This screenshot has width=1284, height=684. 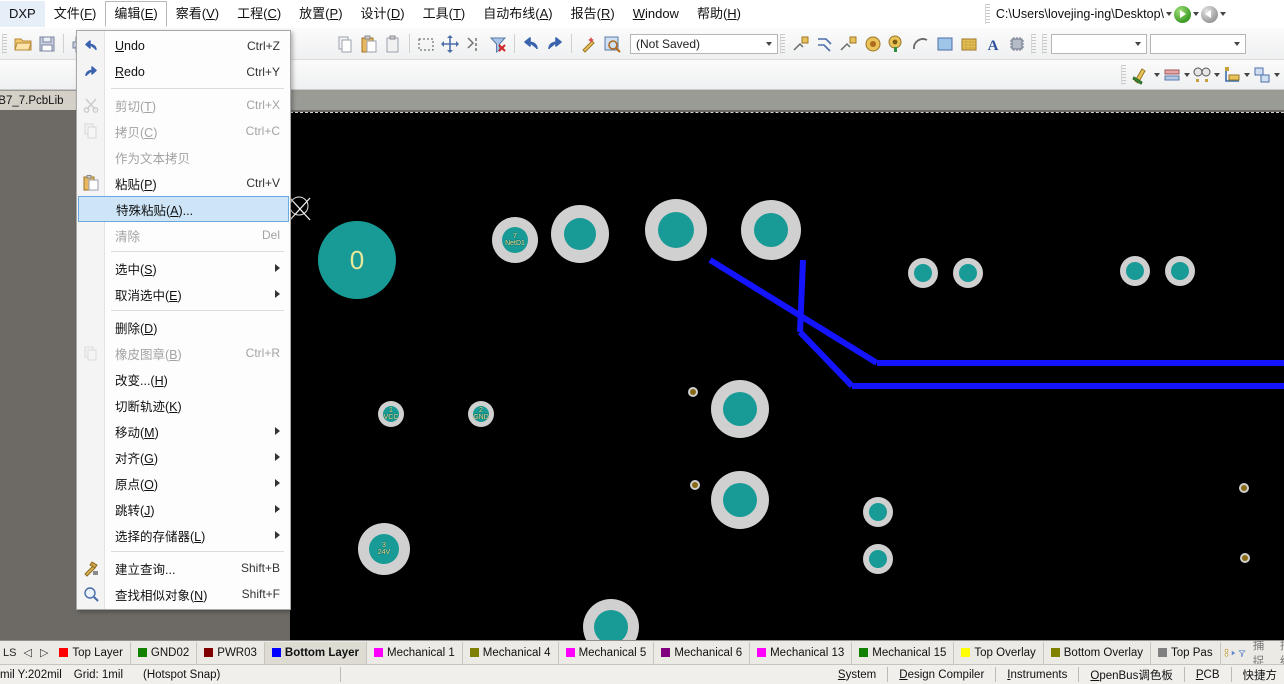 What do you see at coordinates (197, 14) in the screenshot?
I see `menu-察看v: 察看(V)` at bounding box center [197, 14].